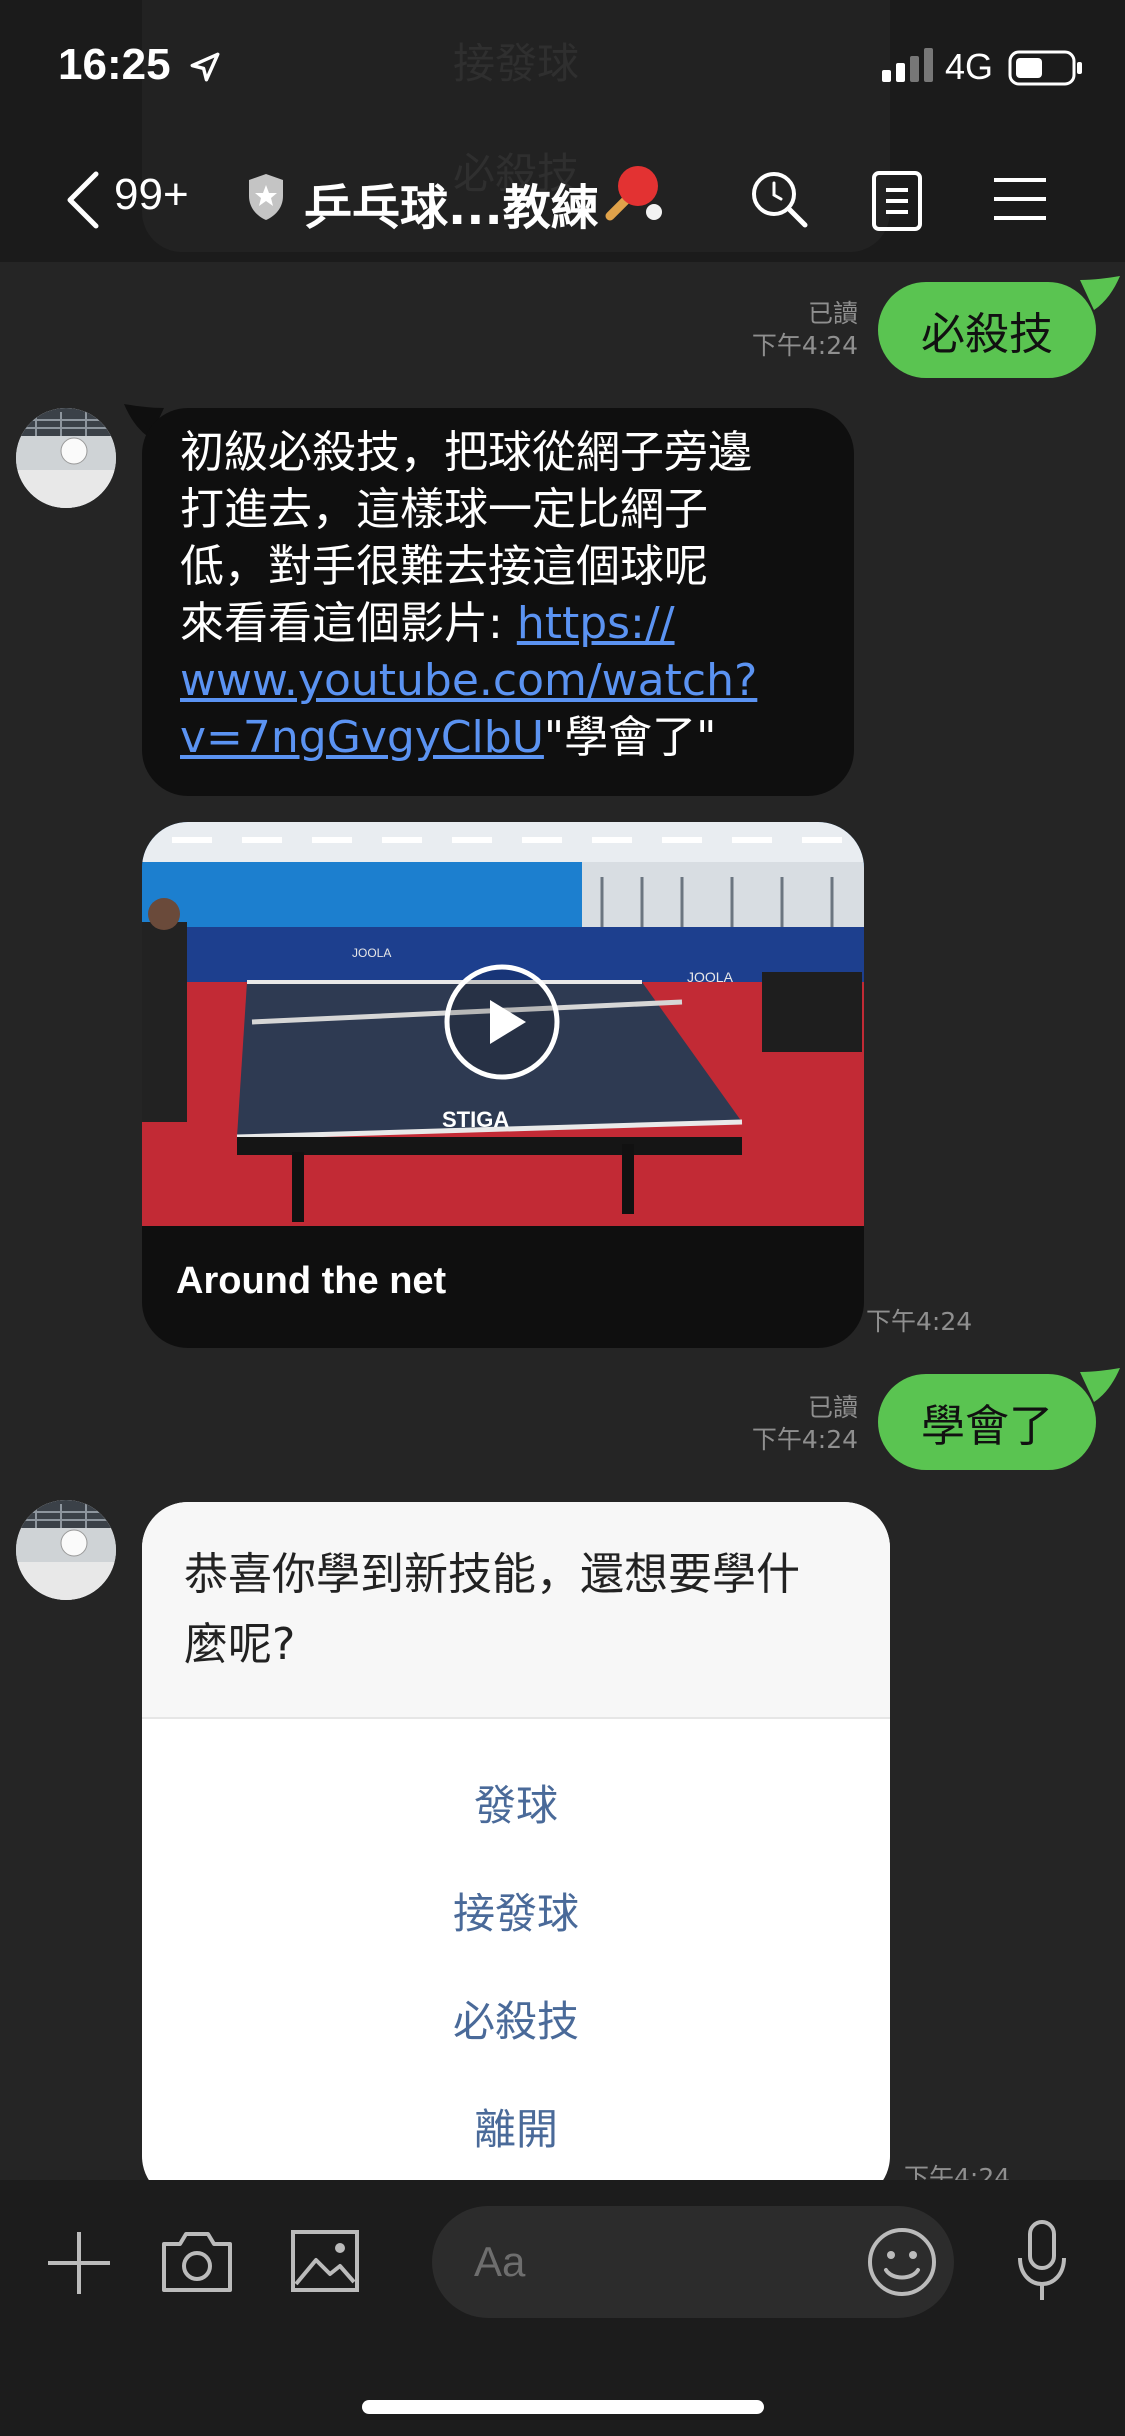 The image size is (1125, 2436). Describe the element at coordinates (516, 1910) in the screenshot. I see `option-receive-button: 接發球` at that location.